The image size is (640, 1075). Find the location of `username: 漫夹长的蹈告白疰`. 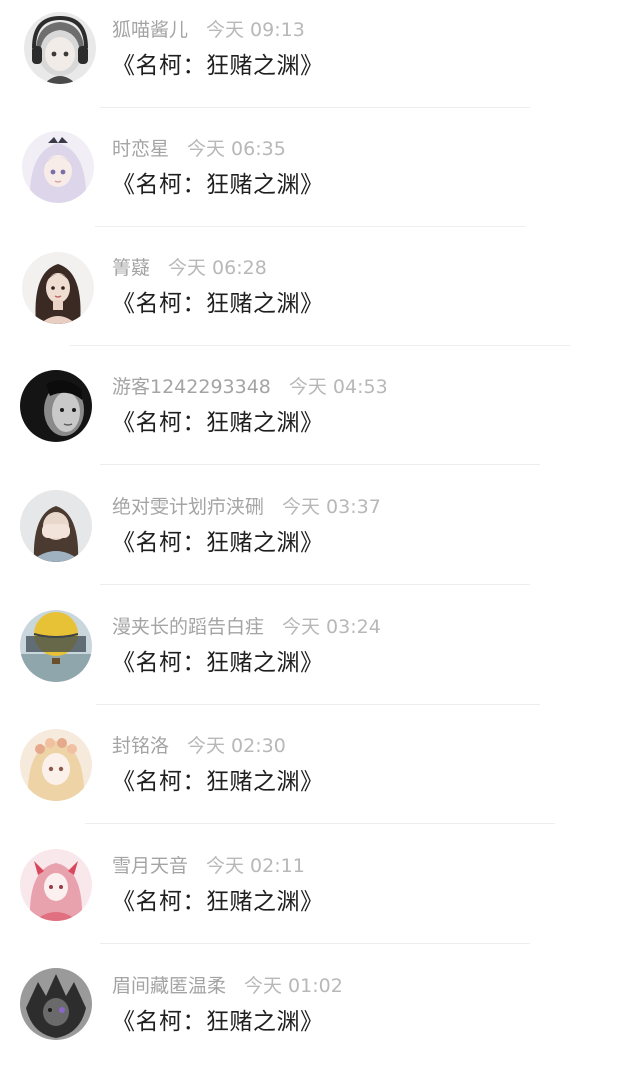

username: 漫夹长的蹈告白疰 is located at coordinates (188, 627).